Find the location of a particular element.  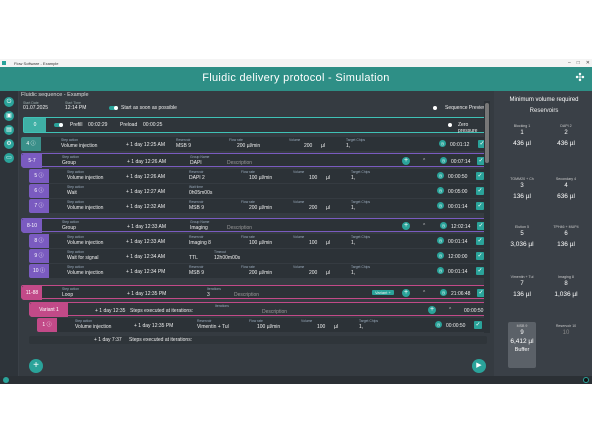

group-name-input: DAPI is located at coordinates (196, 163).